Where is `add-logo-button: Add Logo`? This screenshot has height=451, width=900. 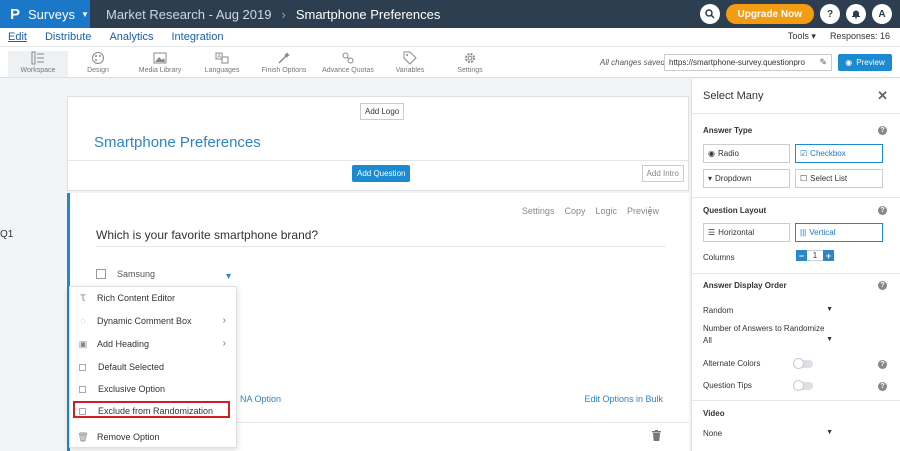 add-logo-button: Add Logo is located at coordinates (382, 111).